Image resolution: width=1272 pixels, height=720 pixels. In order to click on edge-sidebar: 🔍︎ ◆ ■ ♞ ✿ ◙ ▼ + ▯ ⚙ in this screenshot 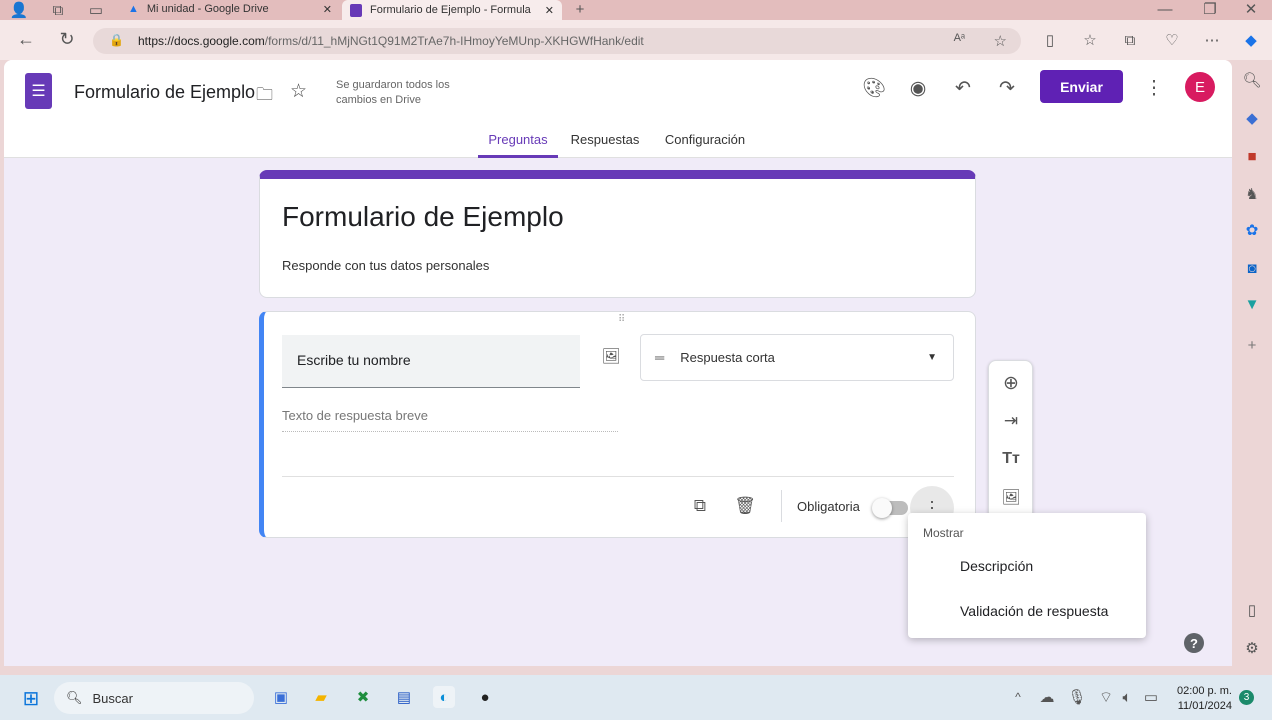, I will do `click(1252, 367)`.